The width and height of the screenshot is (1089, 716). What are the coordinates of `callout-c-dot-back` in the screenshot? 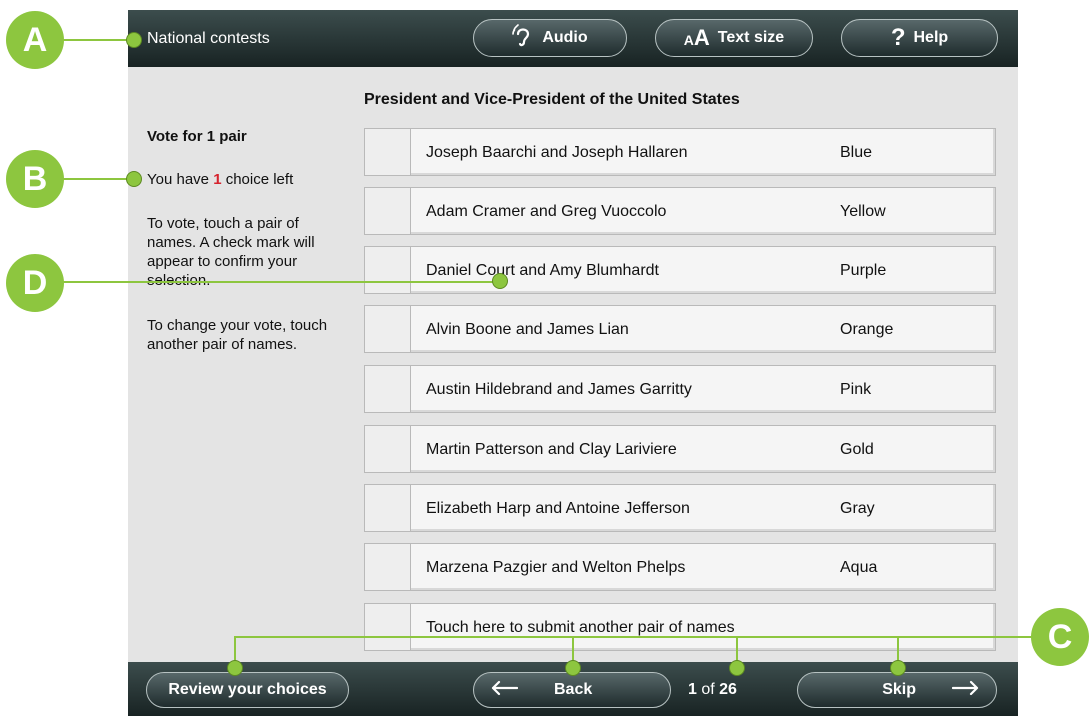 It's located at (573, 668).